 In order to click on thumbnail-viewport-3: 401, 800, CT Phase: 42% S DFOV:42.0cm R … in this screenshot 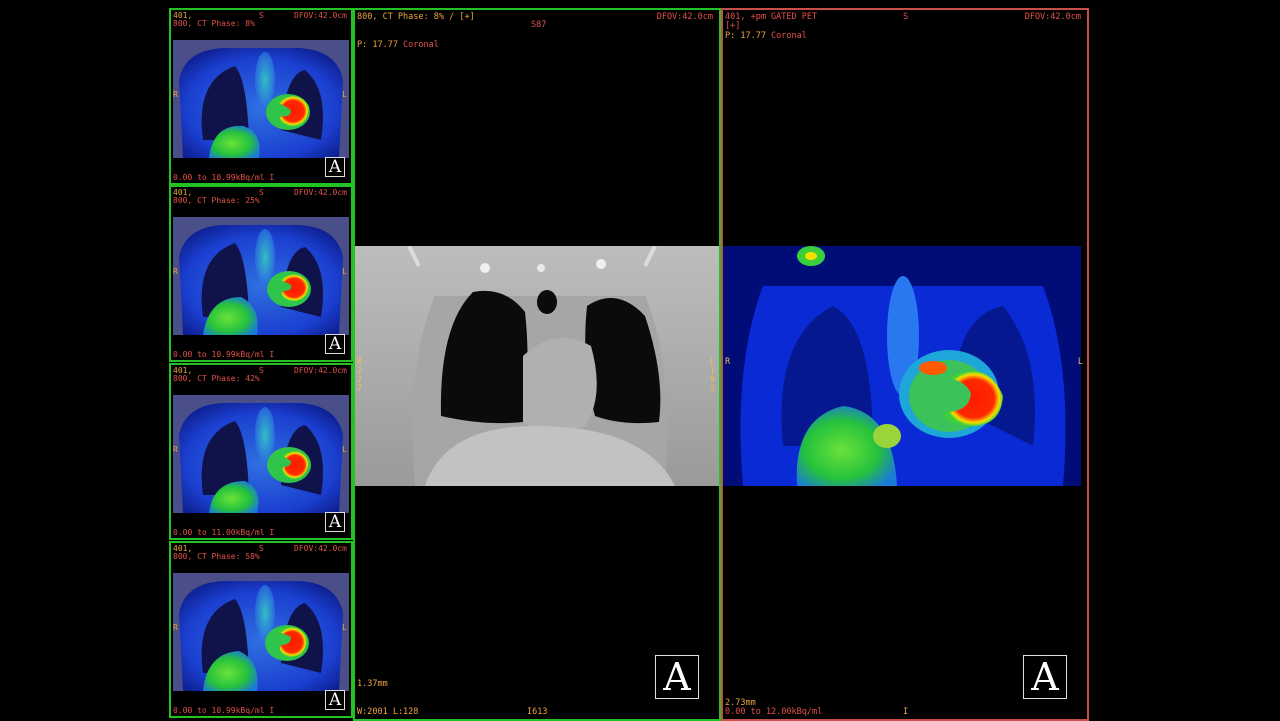, I will do `click(261, 451)`.